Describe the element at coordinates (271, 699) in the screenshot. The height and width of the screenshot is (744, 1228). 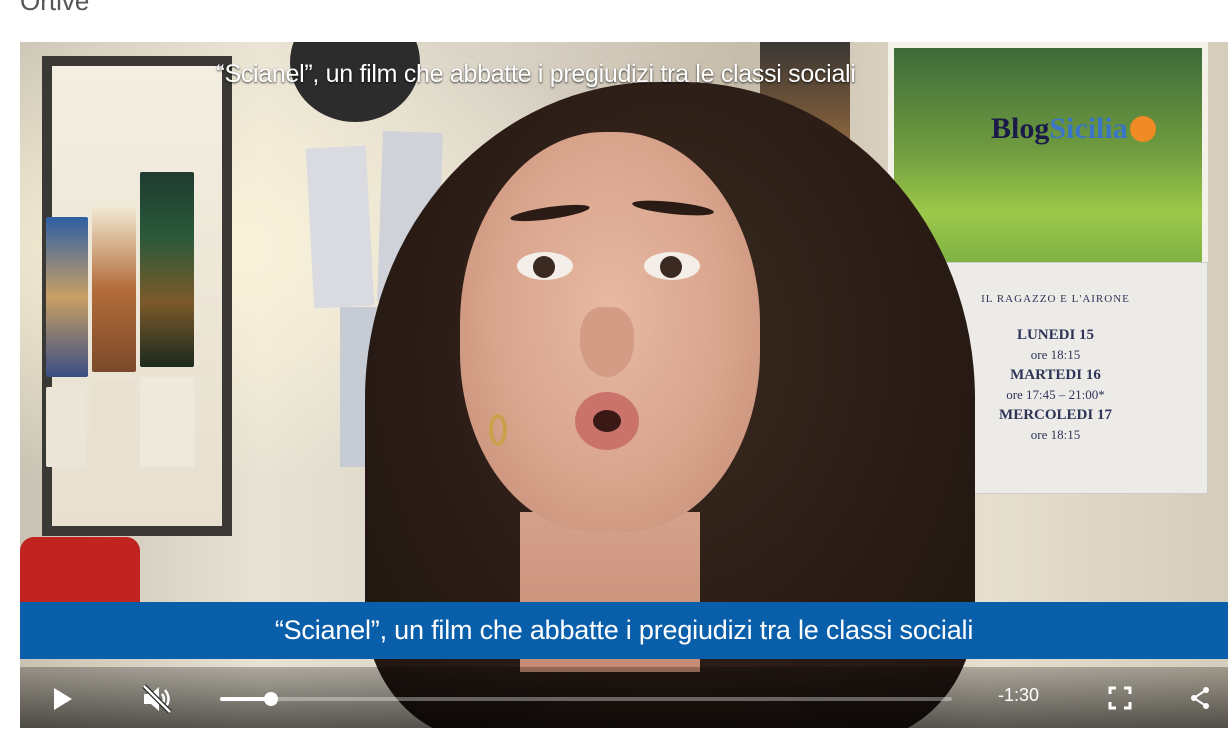
I see `progress-handle` at that location.